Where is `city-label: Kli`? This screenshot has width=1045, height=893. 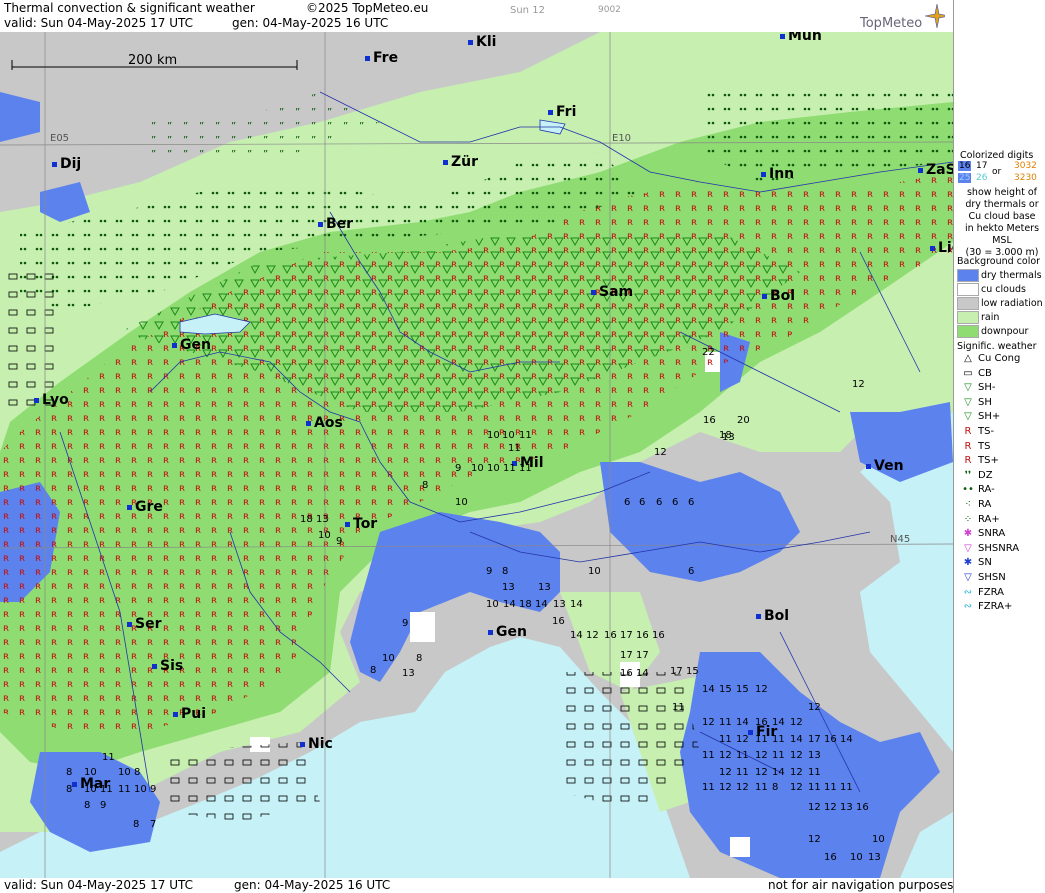 city-label: Kli is located at coordinates (482, 42).